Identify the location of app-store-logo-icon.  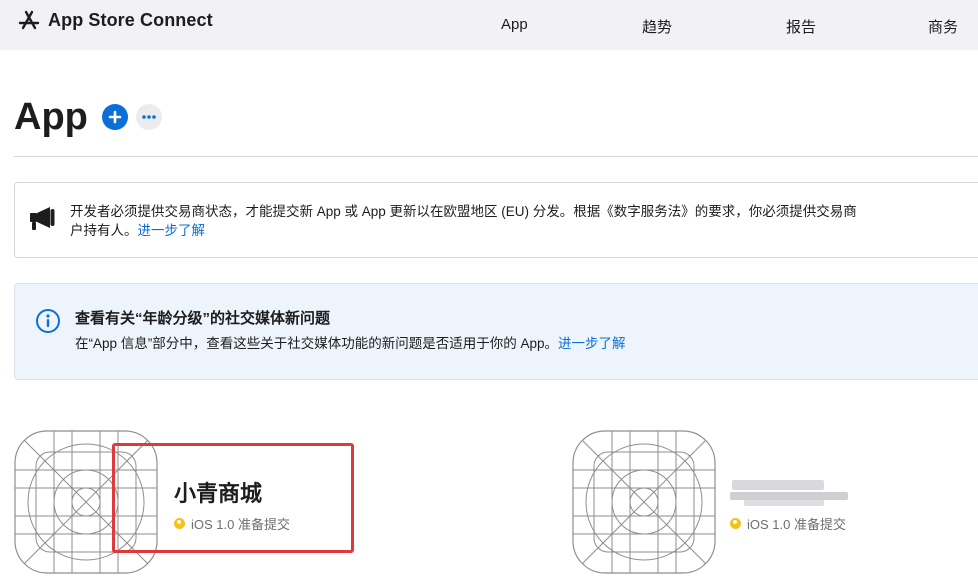
(29, 20).